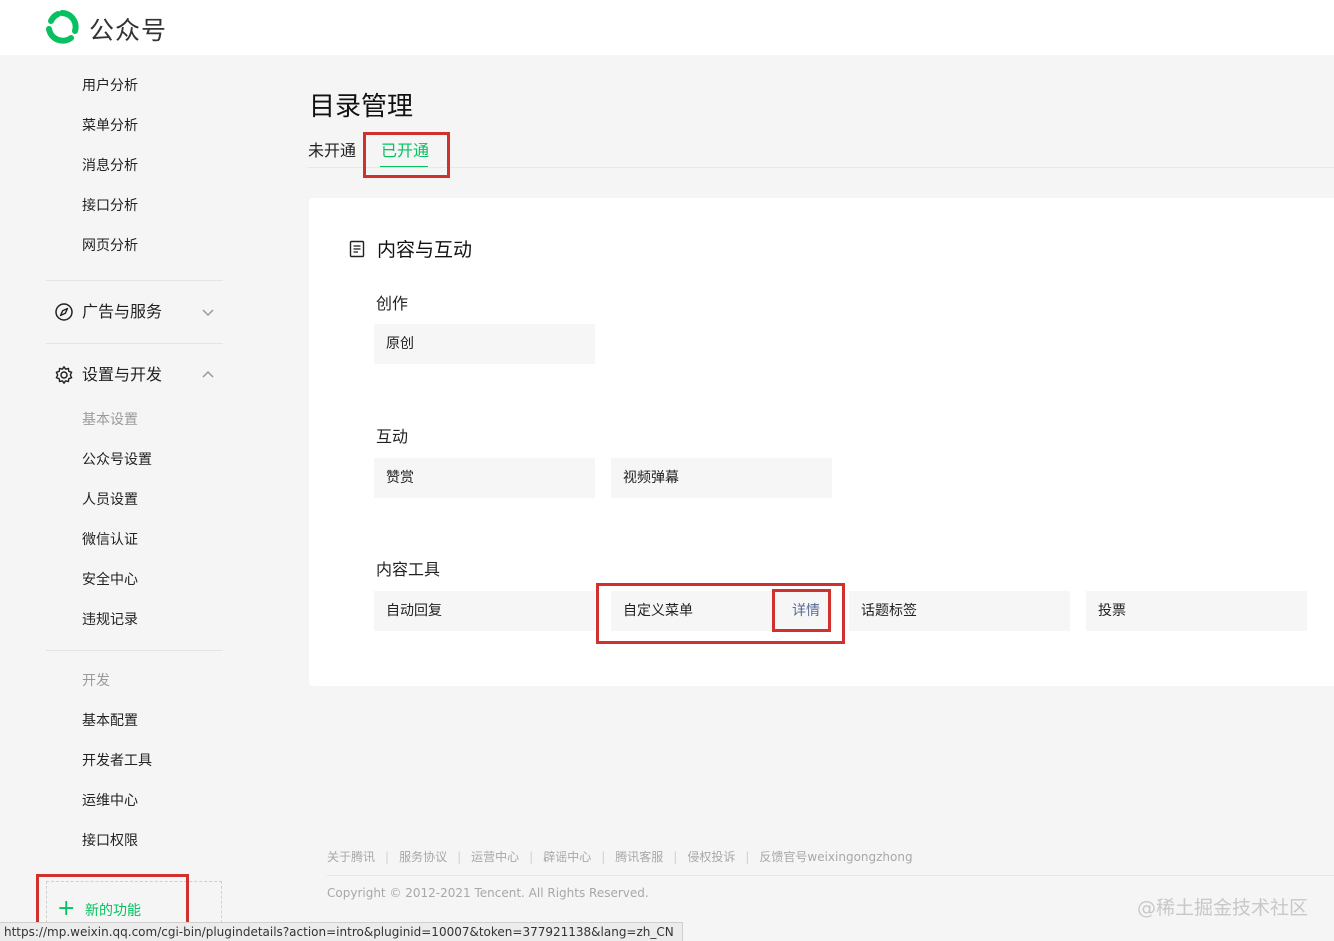 The width and height of the screenshot is (1334, 941). I want to click on section-title-interaction: 互动, so click(392, 436).